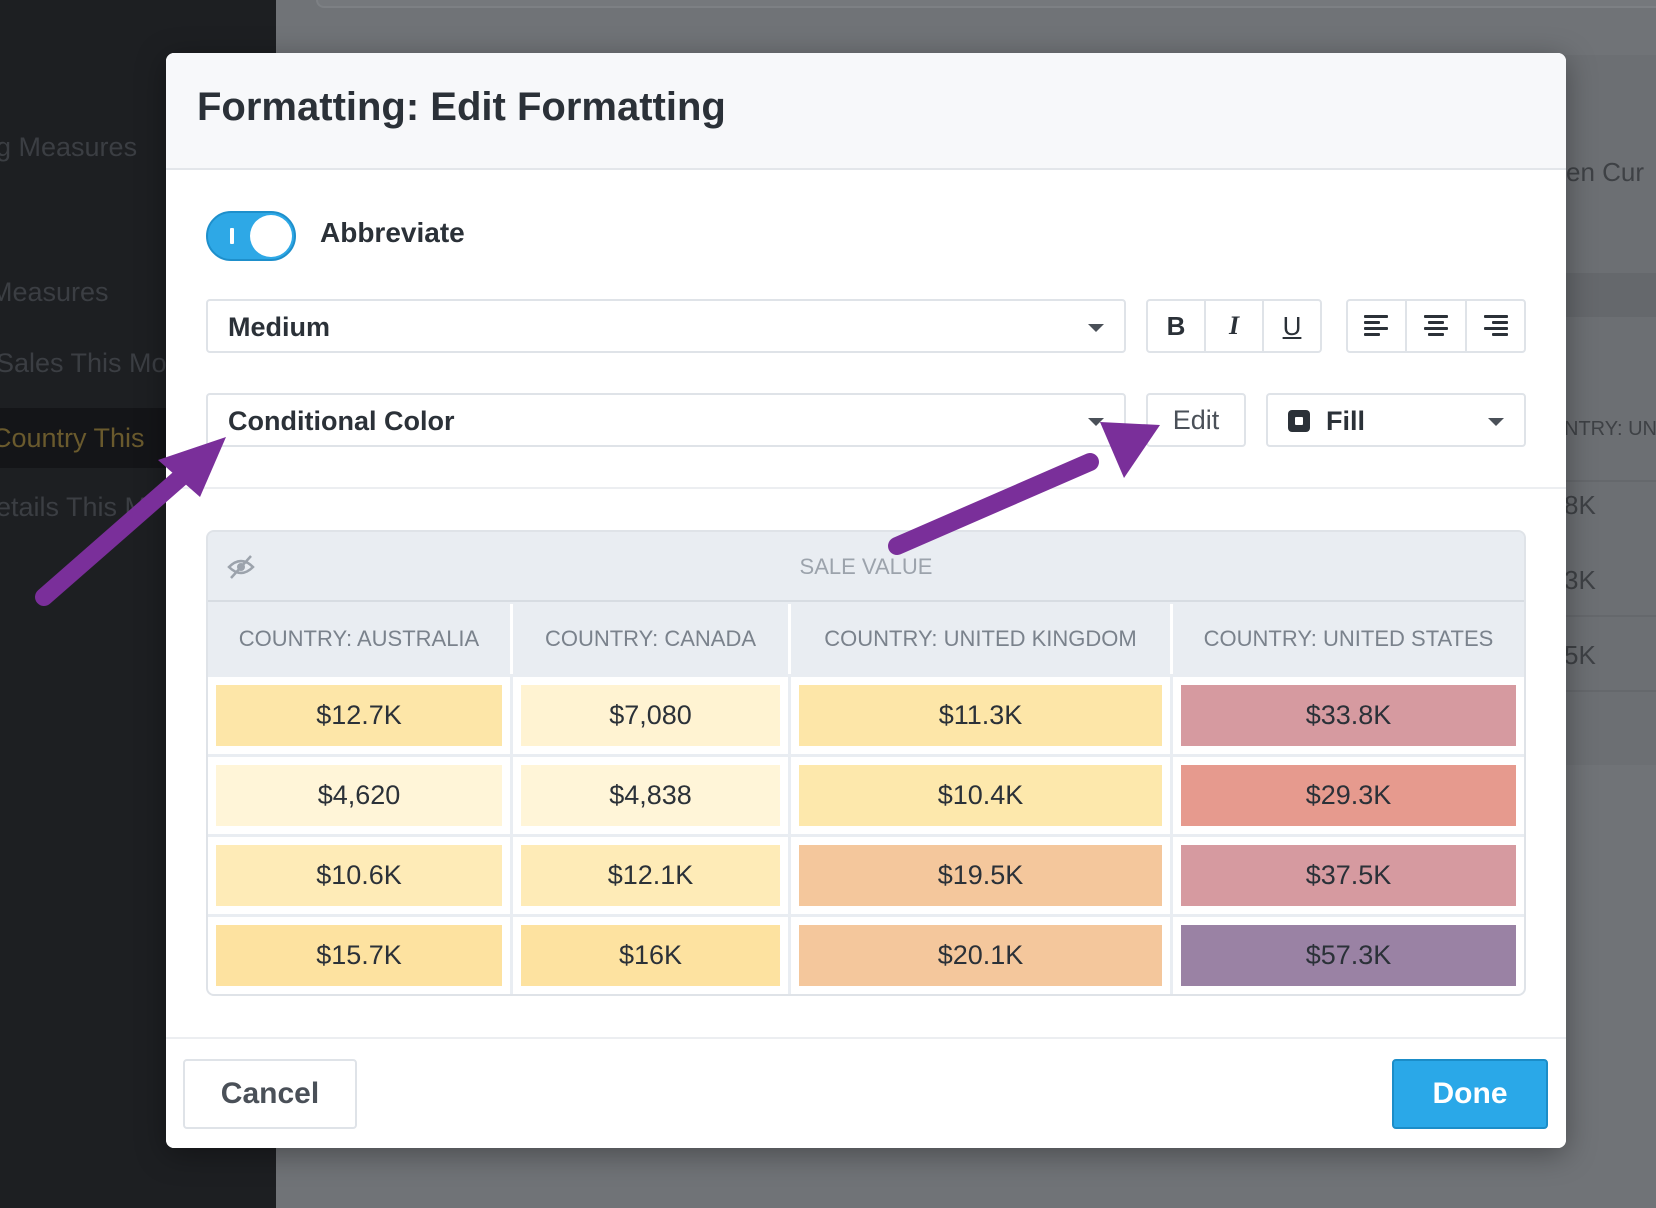  Describe the element at coordinates (341, 421) in the screenshot. I see `color-mode-value: Conditional Color` at that location.